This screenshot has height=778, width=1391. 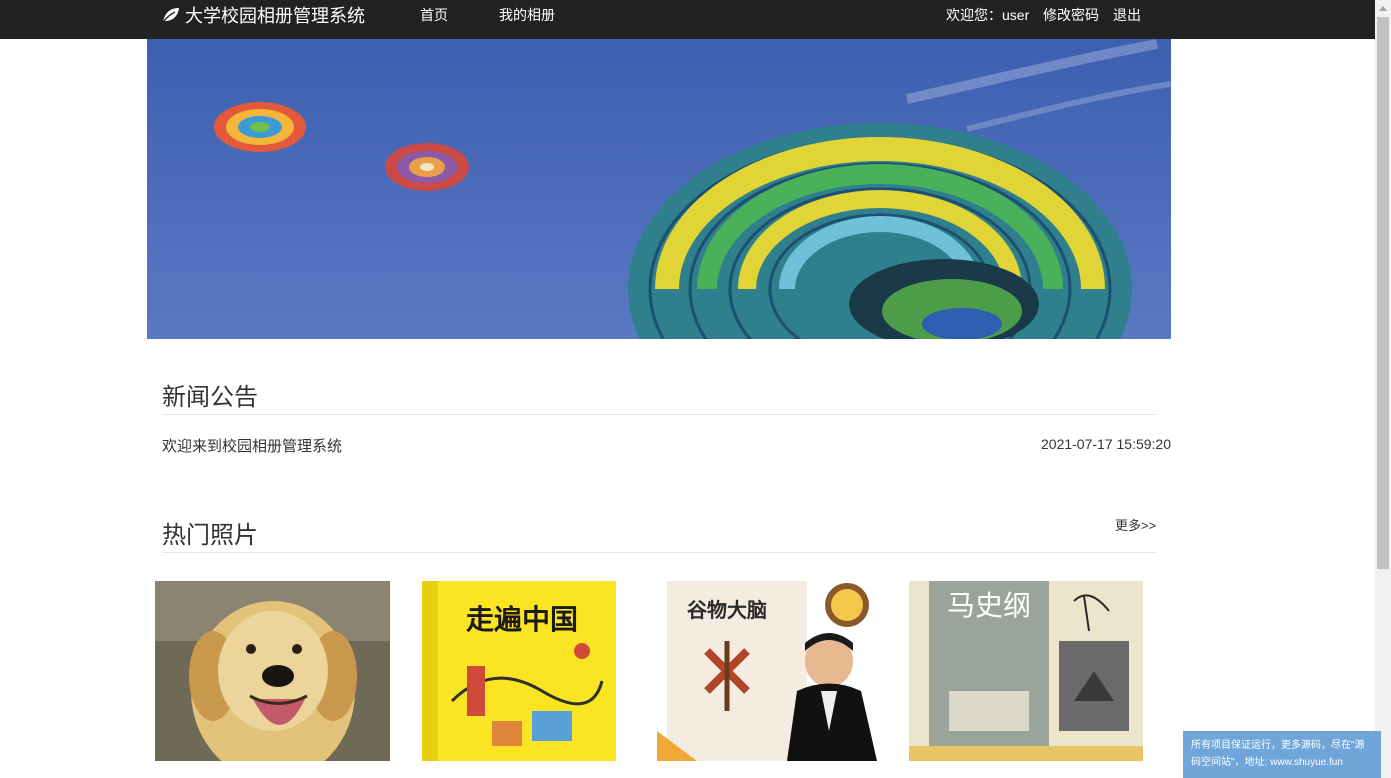 I want to click on leaf-icon, so click(x=170, y=15).